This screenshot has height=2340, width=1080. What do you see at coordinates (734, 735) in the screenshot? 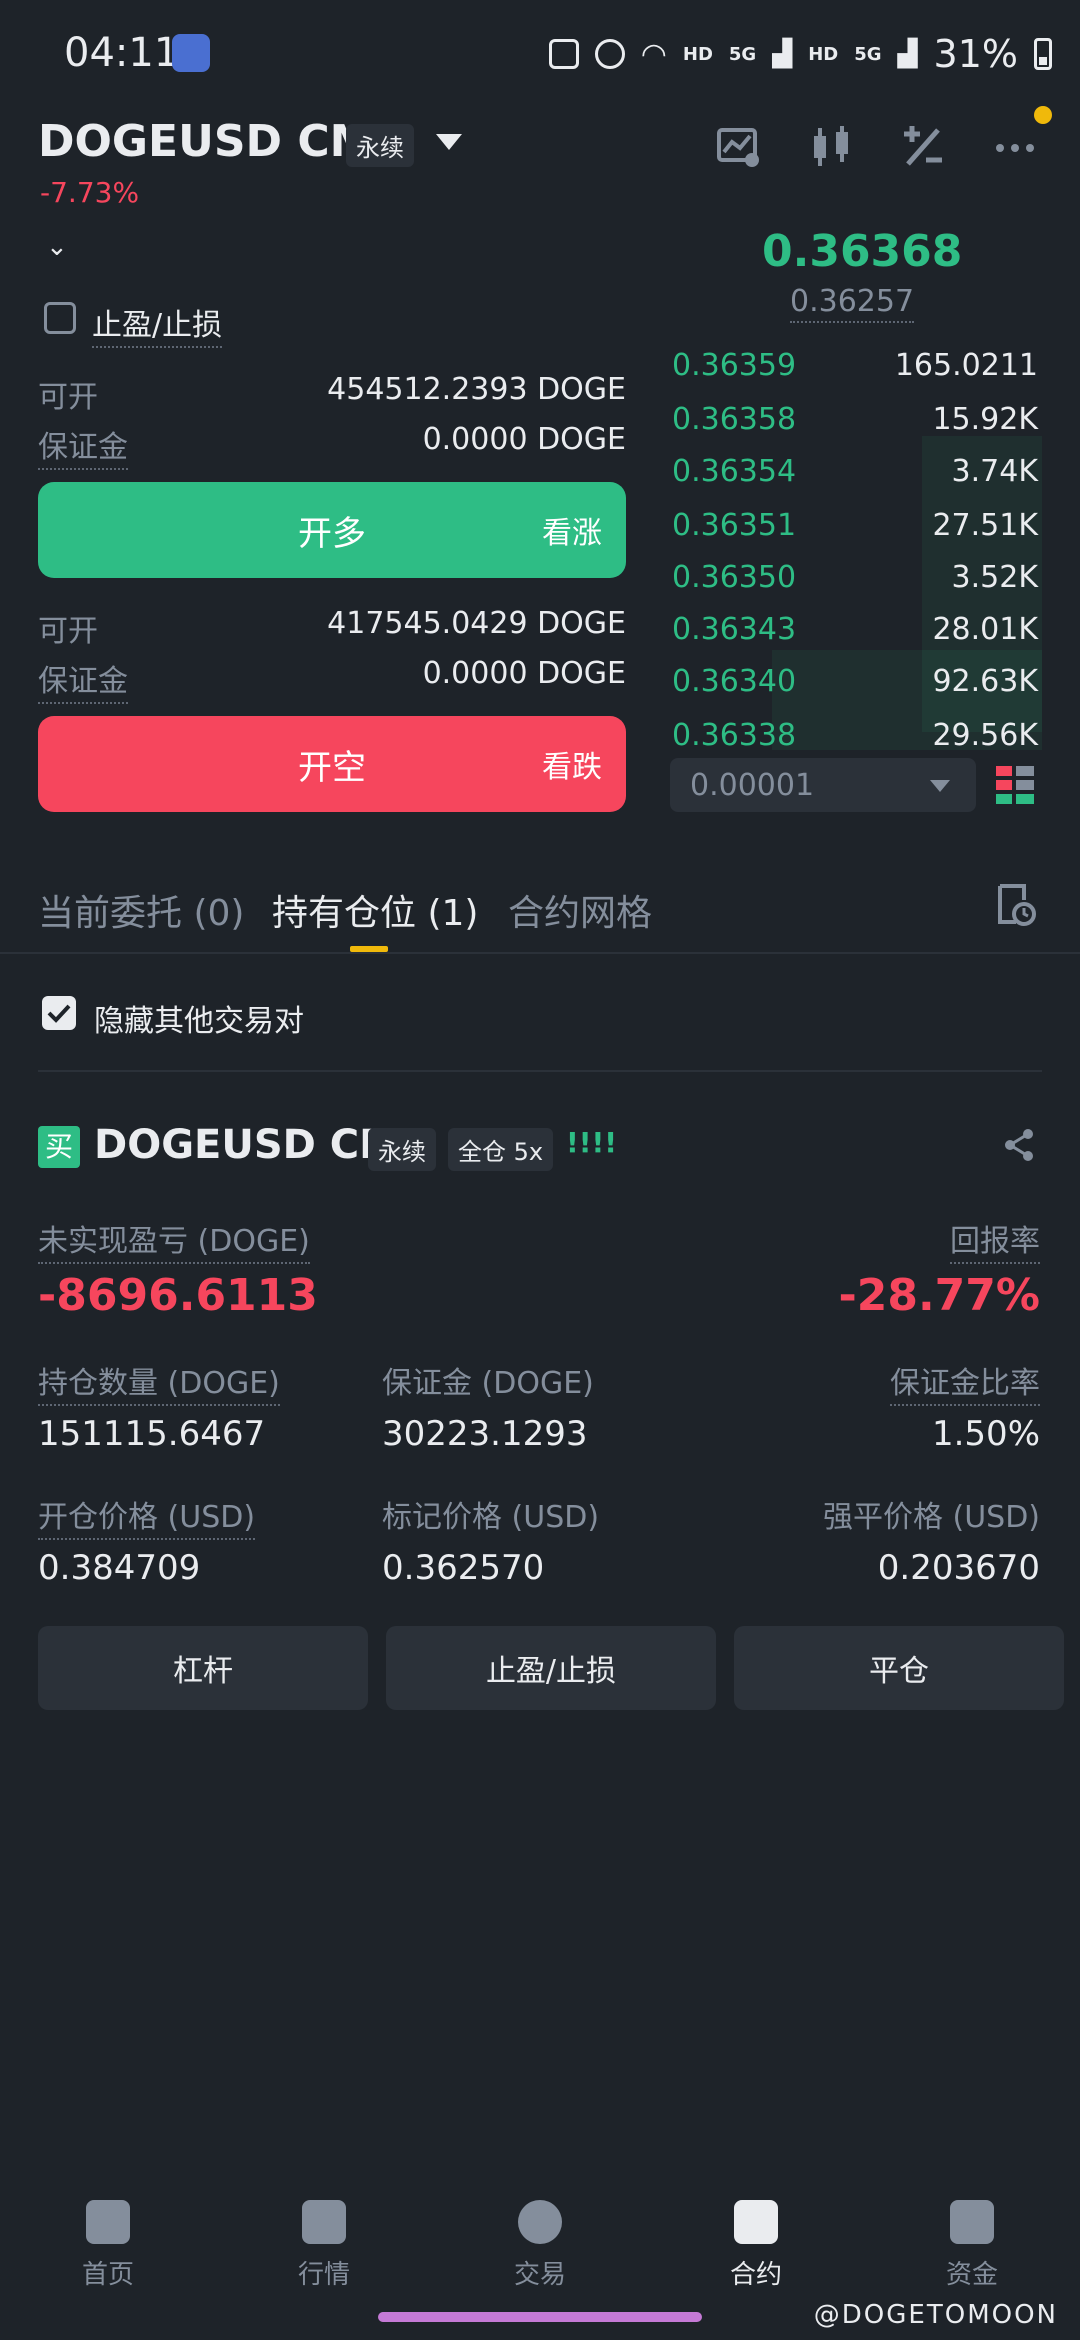
I see `bid-price: 0.36338` at bounding box center [734, 735].